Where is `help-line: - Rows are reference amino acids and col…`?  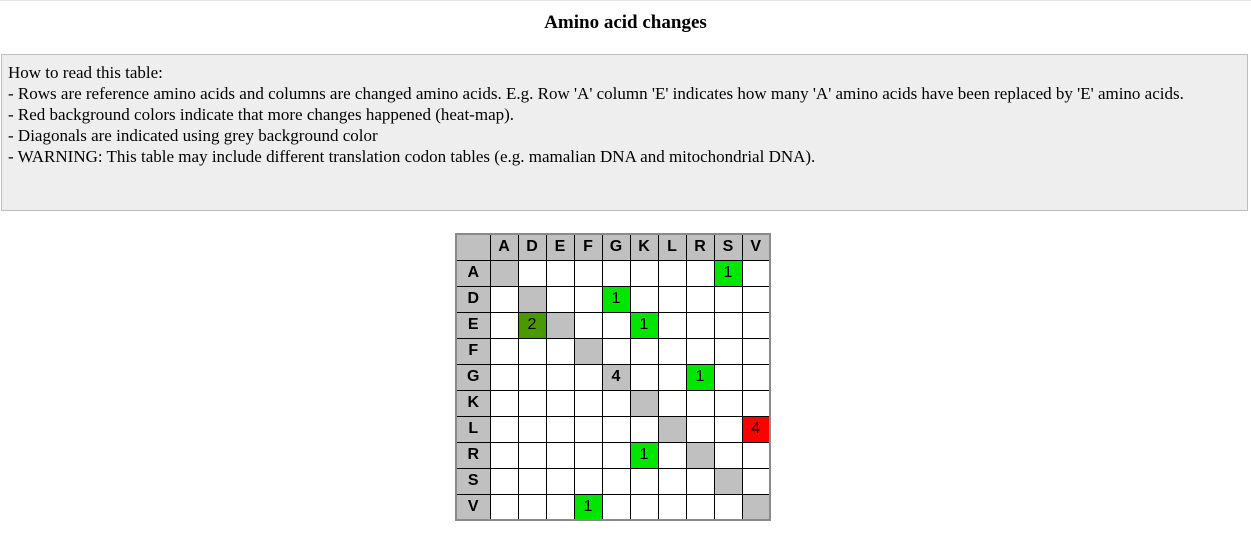
help-line: - Rows are reference amino acids and col… is located at coordinates (596, 93).